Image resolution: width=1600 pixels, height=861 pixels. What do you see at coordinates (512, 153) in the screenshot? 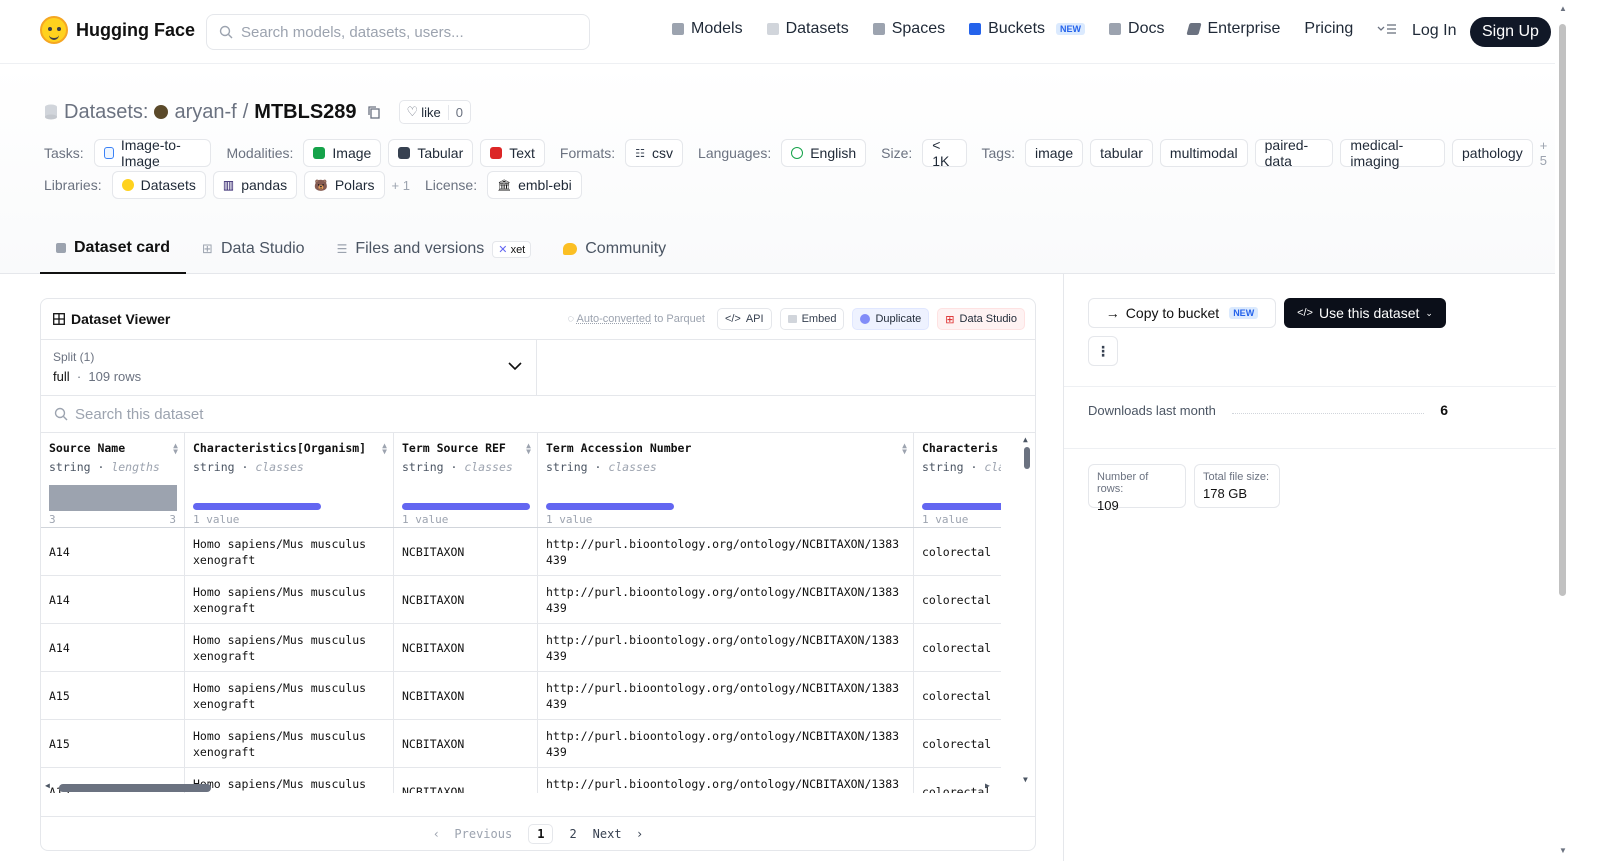
I see `tag-text: Text` at bounding box center [512, 153].